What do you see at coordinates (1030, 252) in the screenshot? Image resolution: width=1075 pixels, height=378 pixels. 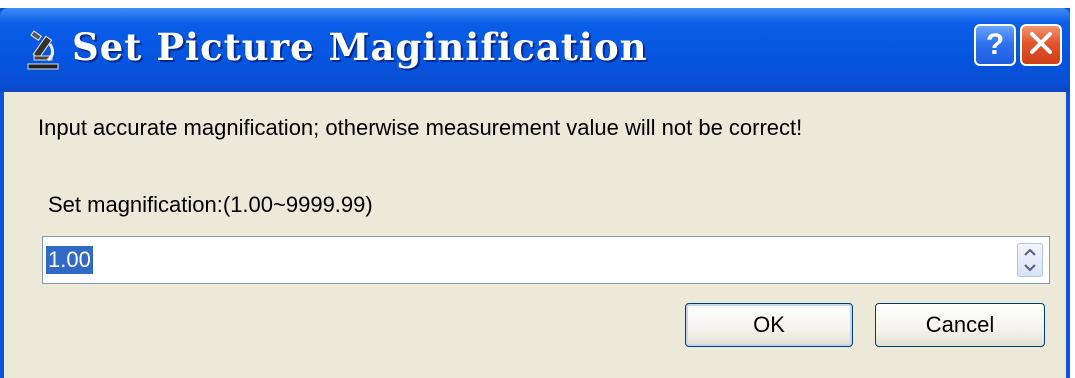 I see `spin-up-icon` at bounding box center [1030, 252].